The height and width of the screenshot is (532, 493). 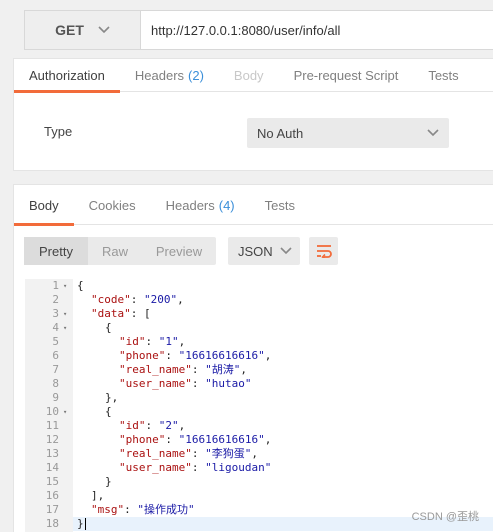 I want to click on code-line: },, so click(x=283, y=398).